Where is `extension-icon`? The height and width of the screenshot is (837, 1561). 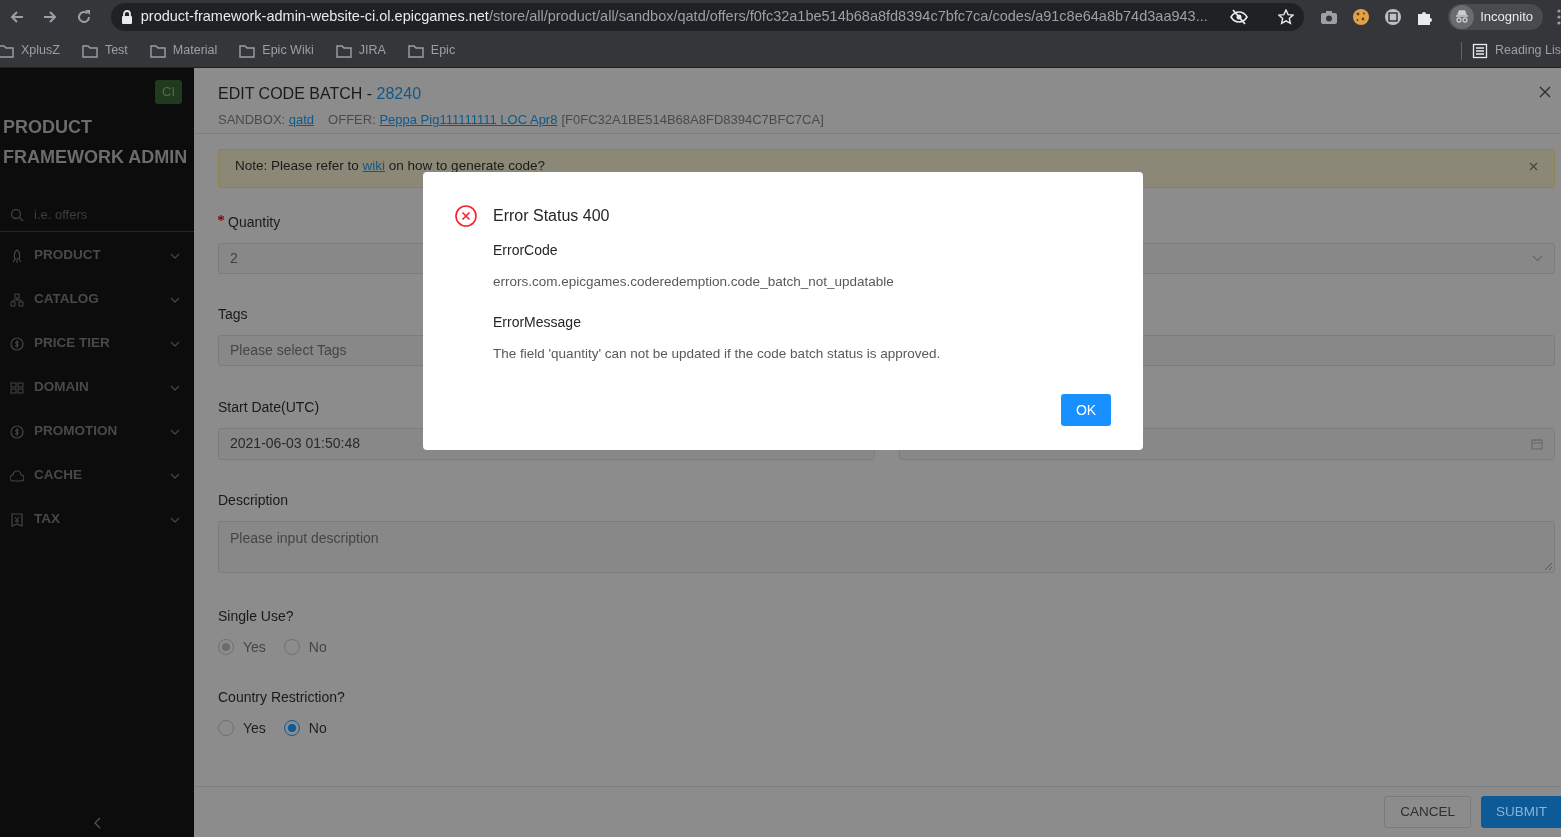
extension-icon is located at coordinates (1393, 17).